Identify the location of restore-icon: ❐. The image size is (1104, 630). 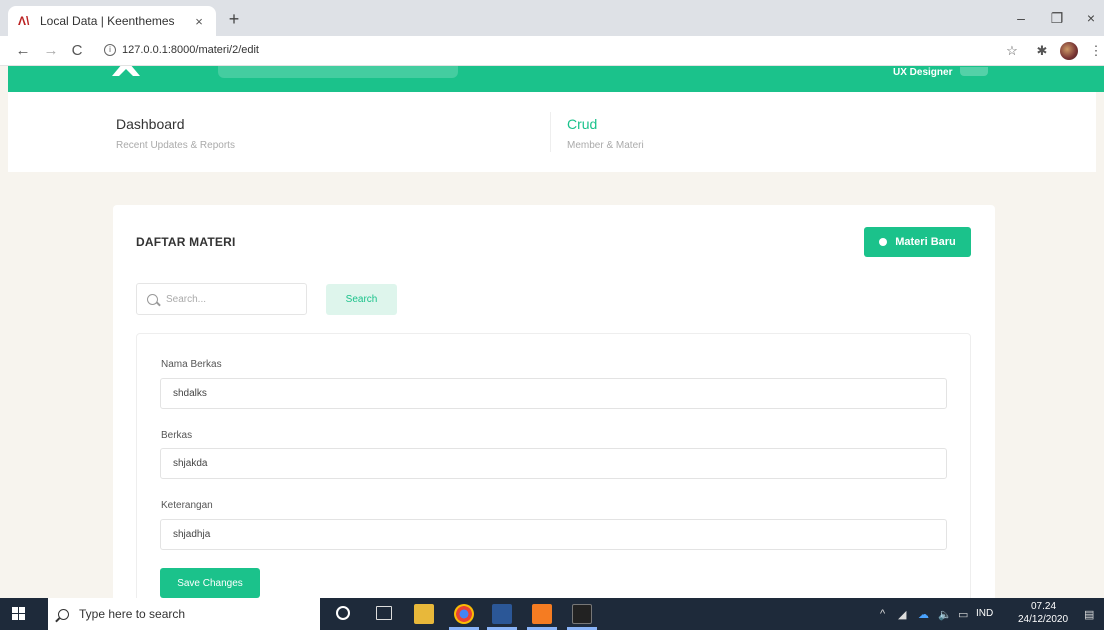
(1057, 18).